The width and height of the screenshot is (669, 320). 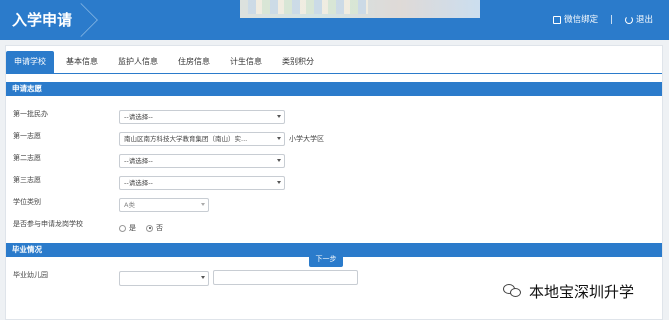 I want to click on tab-guardian-info: 监护人信息, so click(x=138, y=62).